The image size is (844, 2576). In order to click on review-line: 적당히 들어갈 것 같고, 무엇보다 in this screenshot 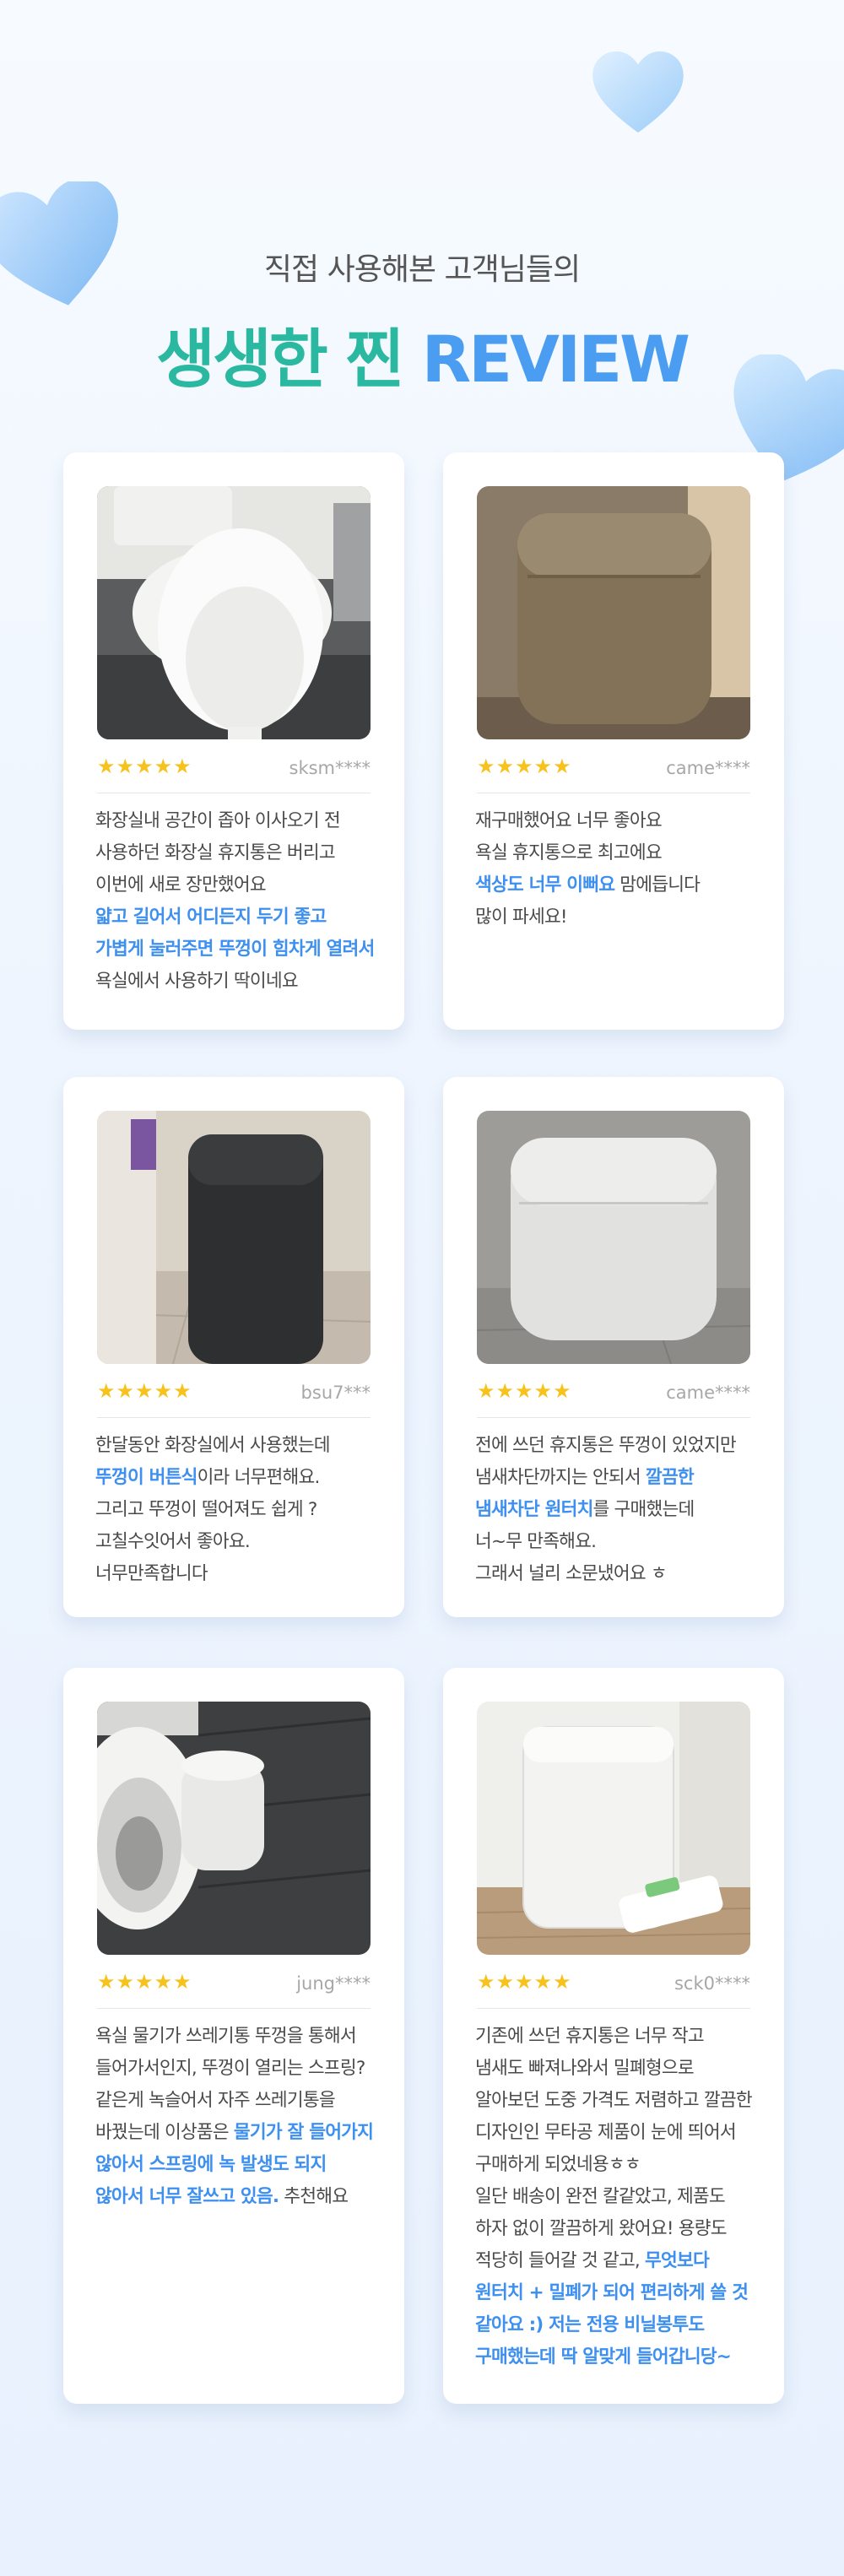, I will do `click(618, 2261)`.